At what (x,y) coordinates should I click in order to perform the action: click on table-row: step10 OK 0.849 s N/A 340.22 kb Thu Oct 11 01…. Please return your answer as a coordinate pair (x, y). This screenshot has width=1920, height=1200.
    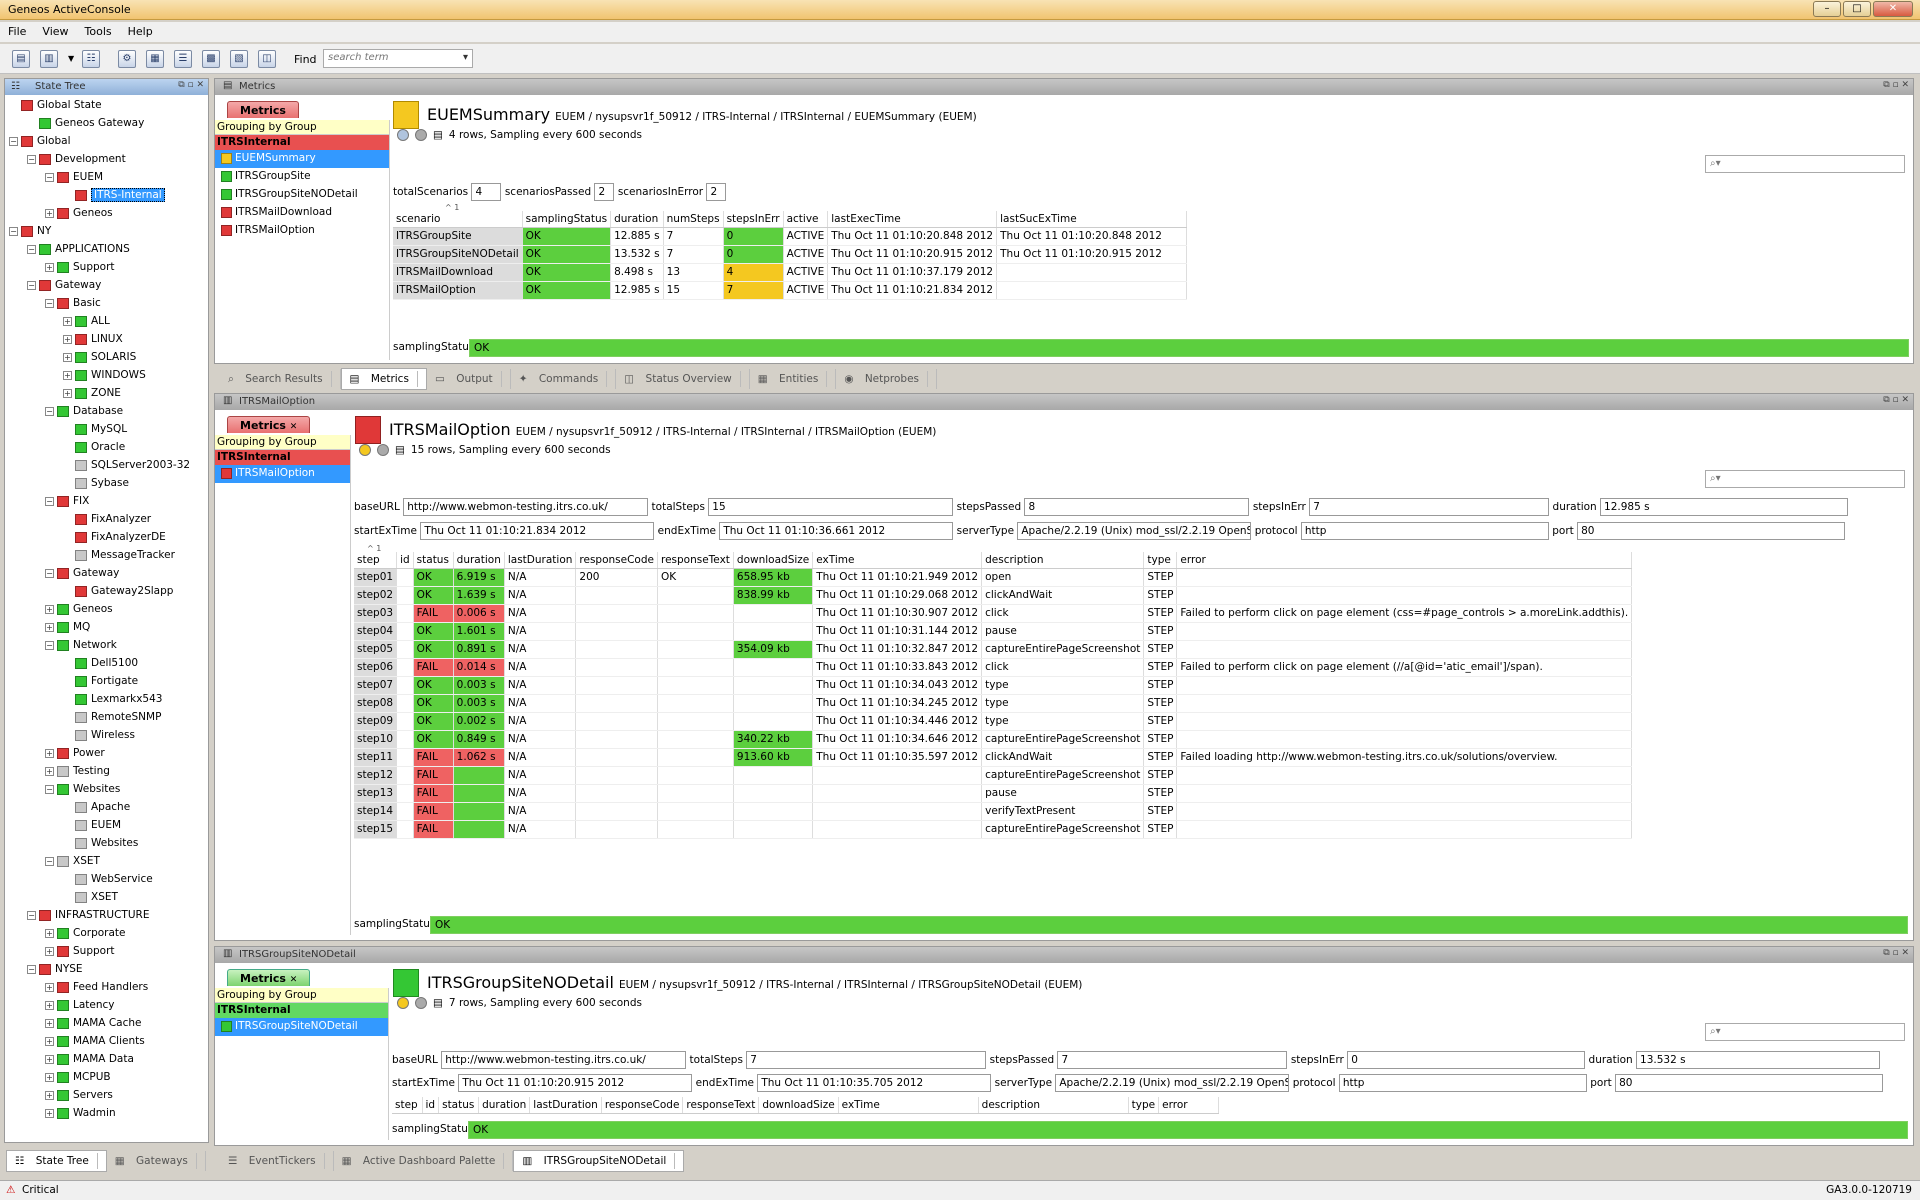
    Looking at the image, I should click on (993, 739).